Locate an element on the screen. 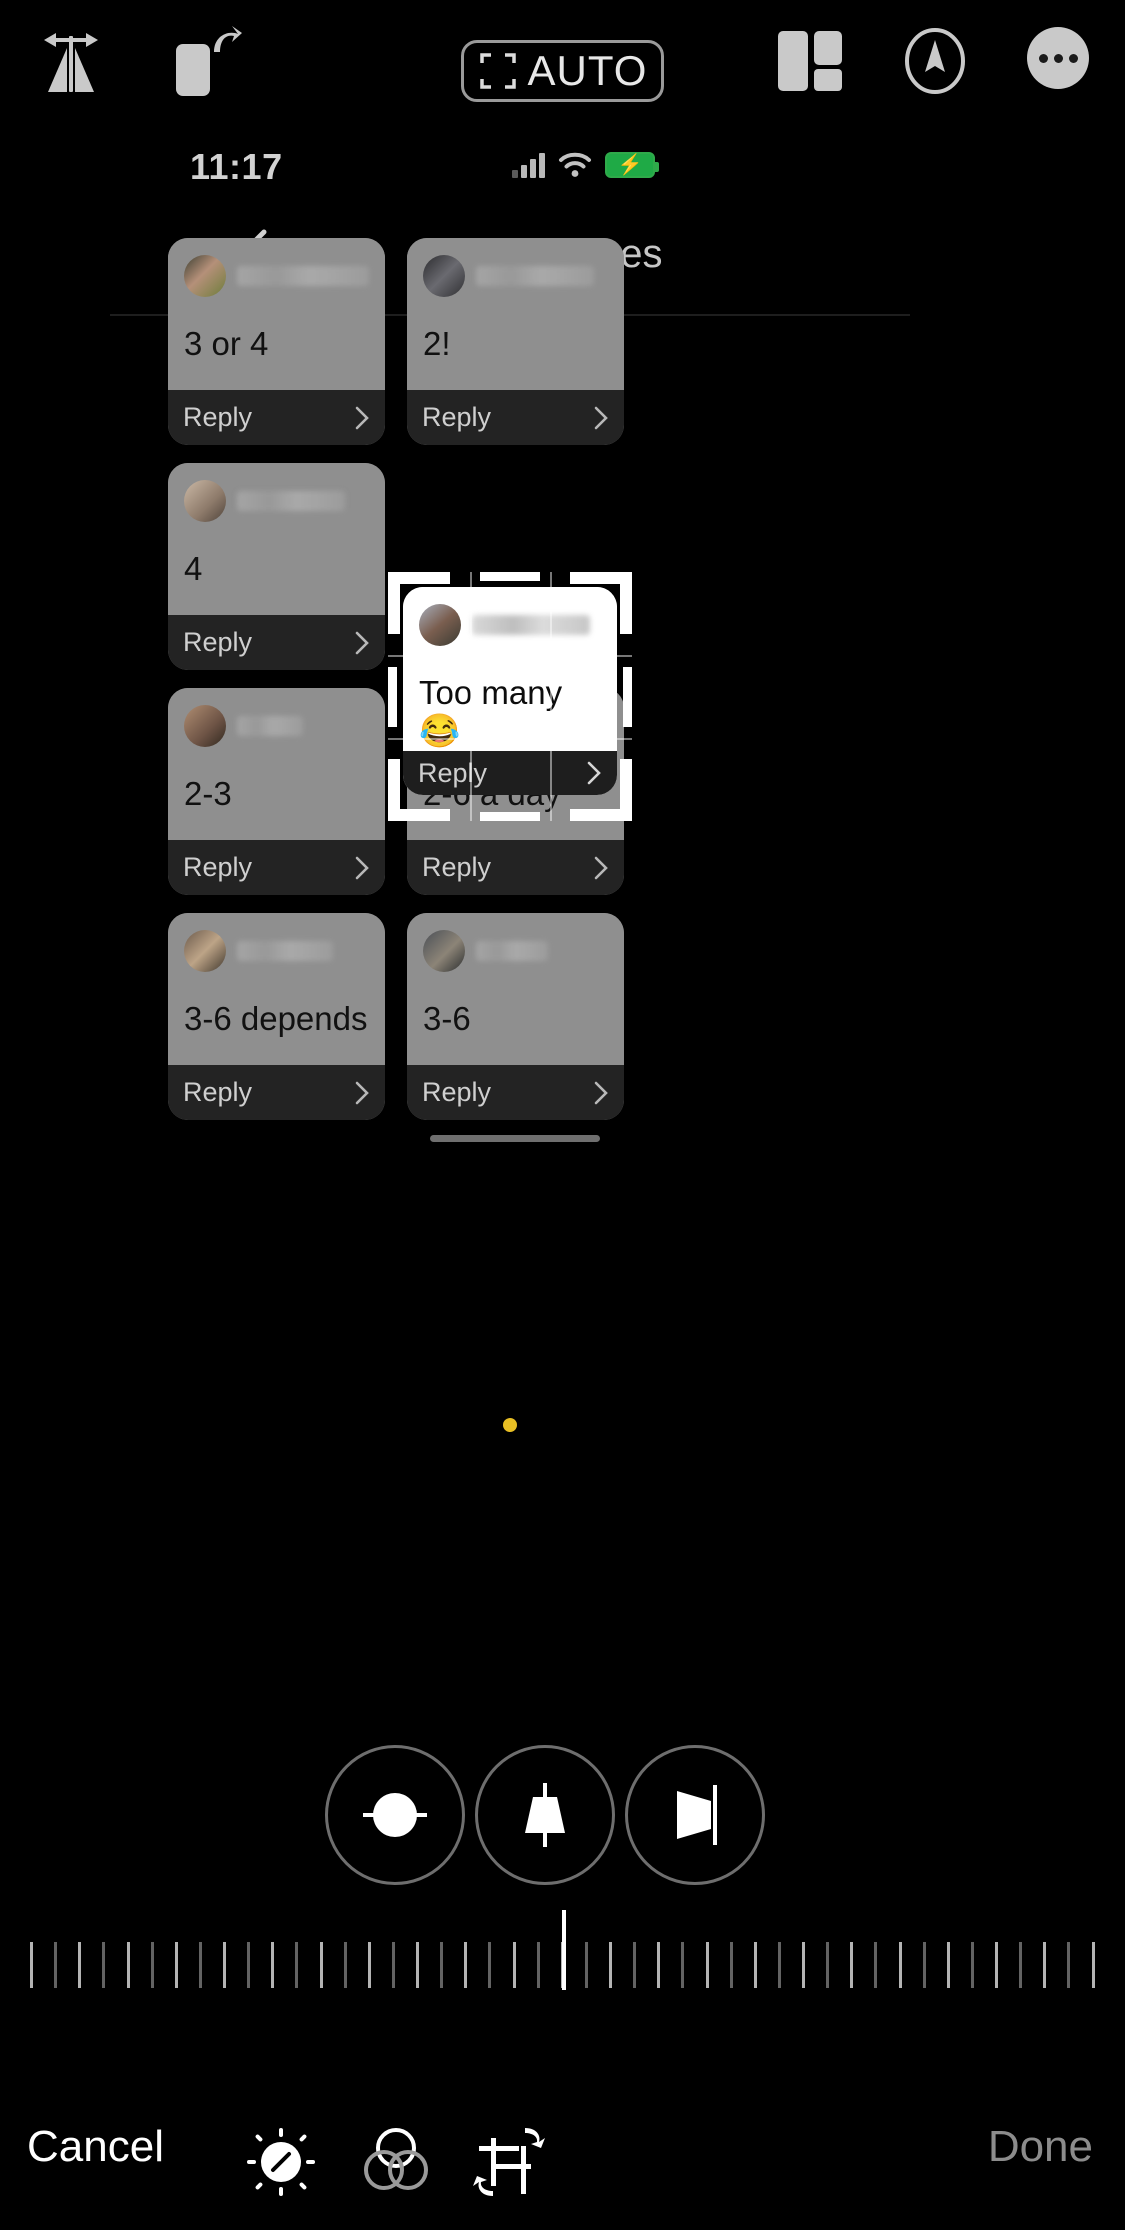  perspective-tools is located at coordinates (562, 1825).